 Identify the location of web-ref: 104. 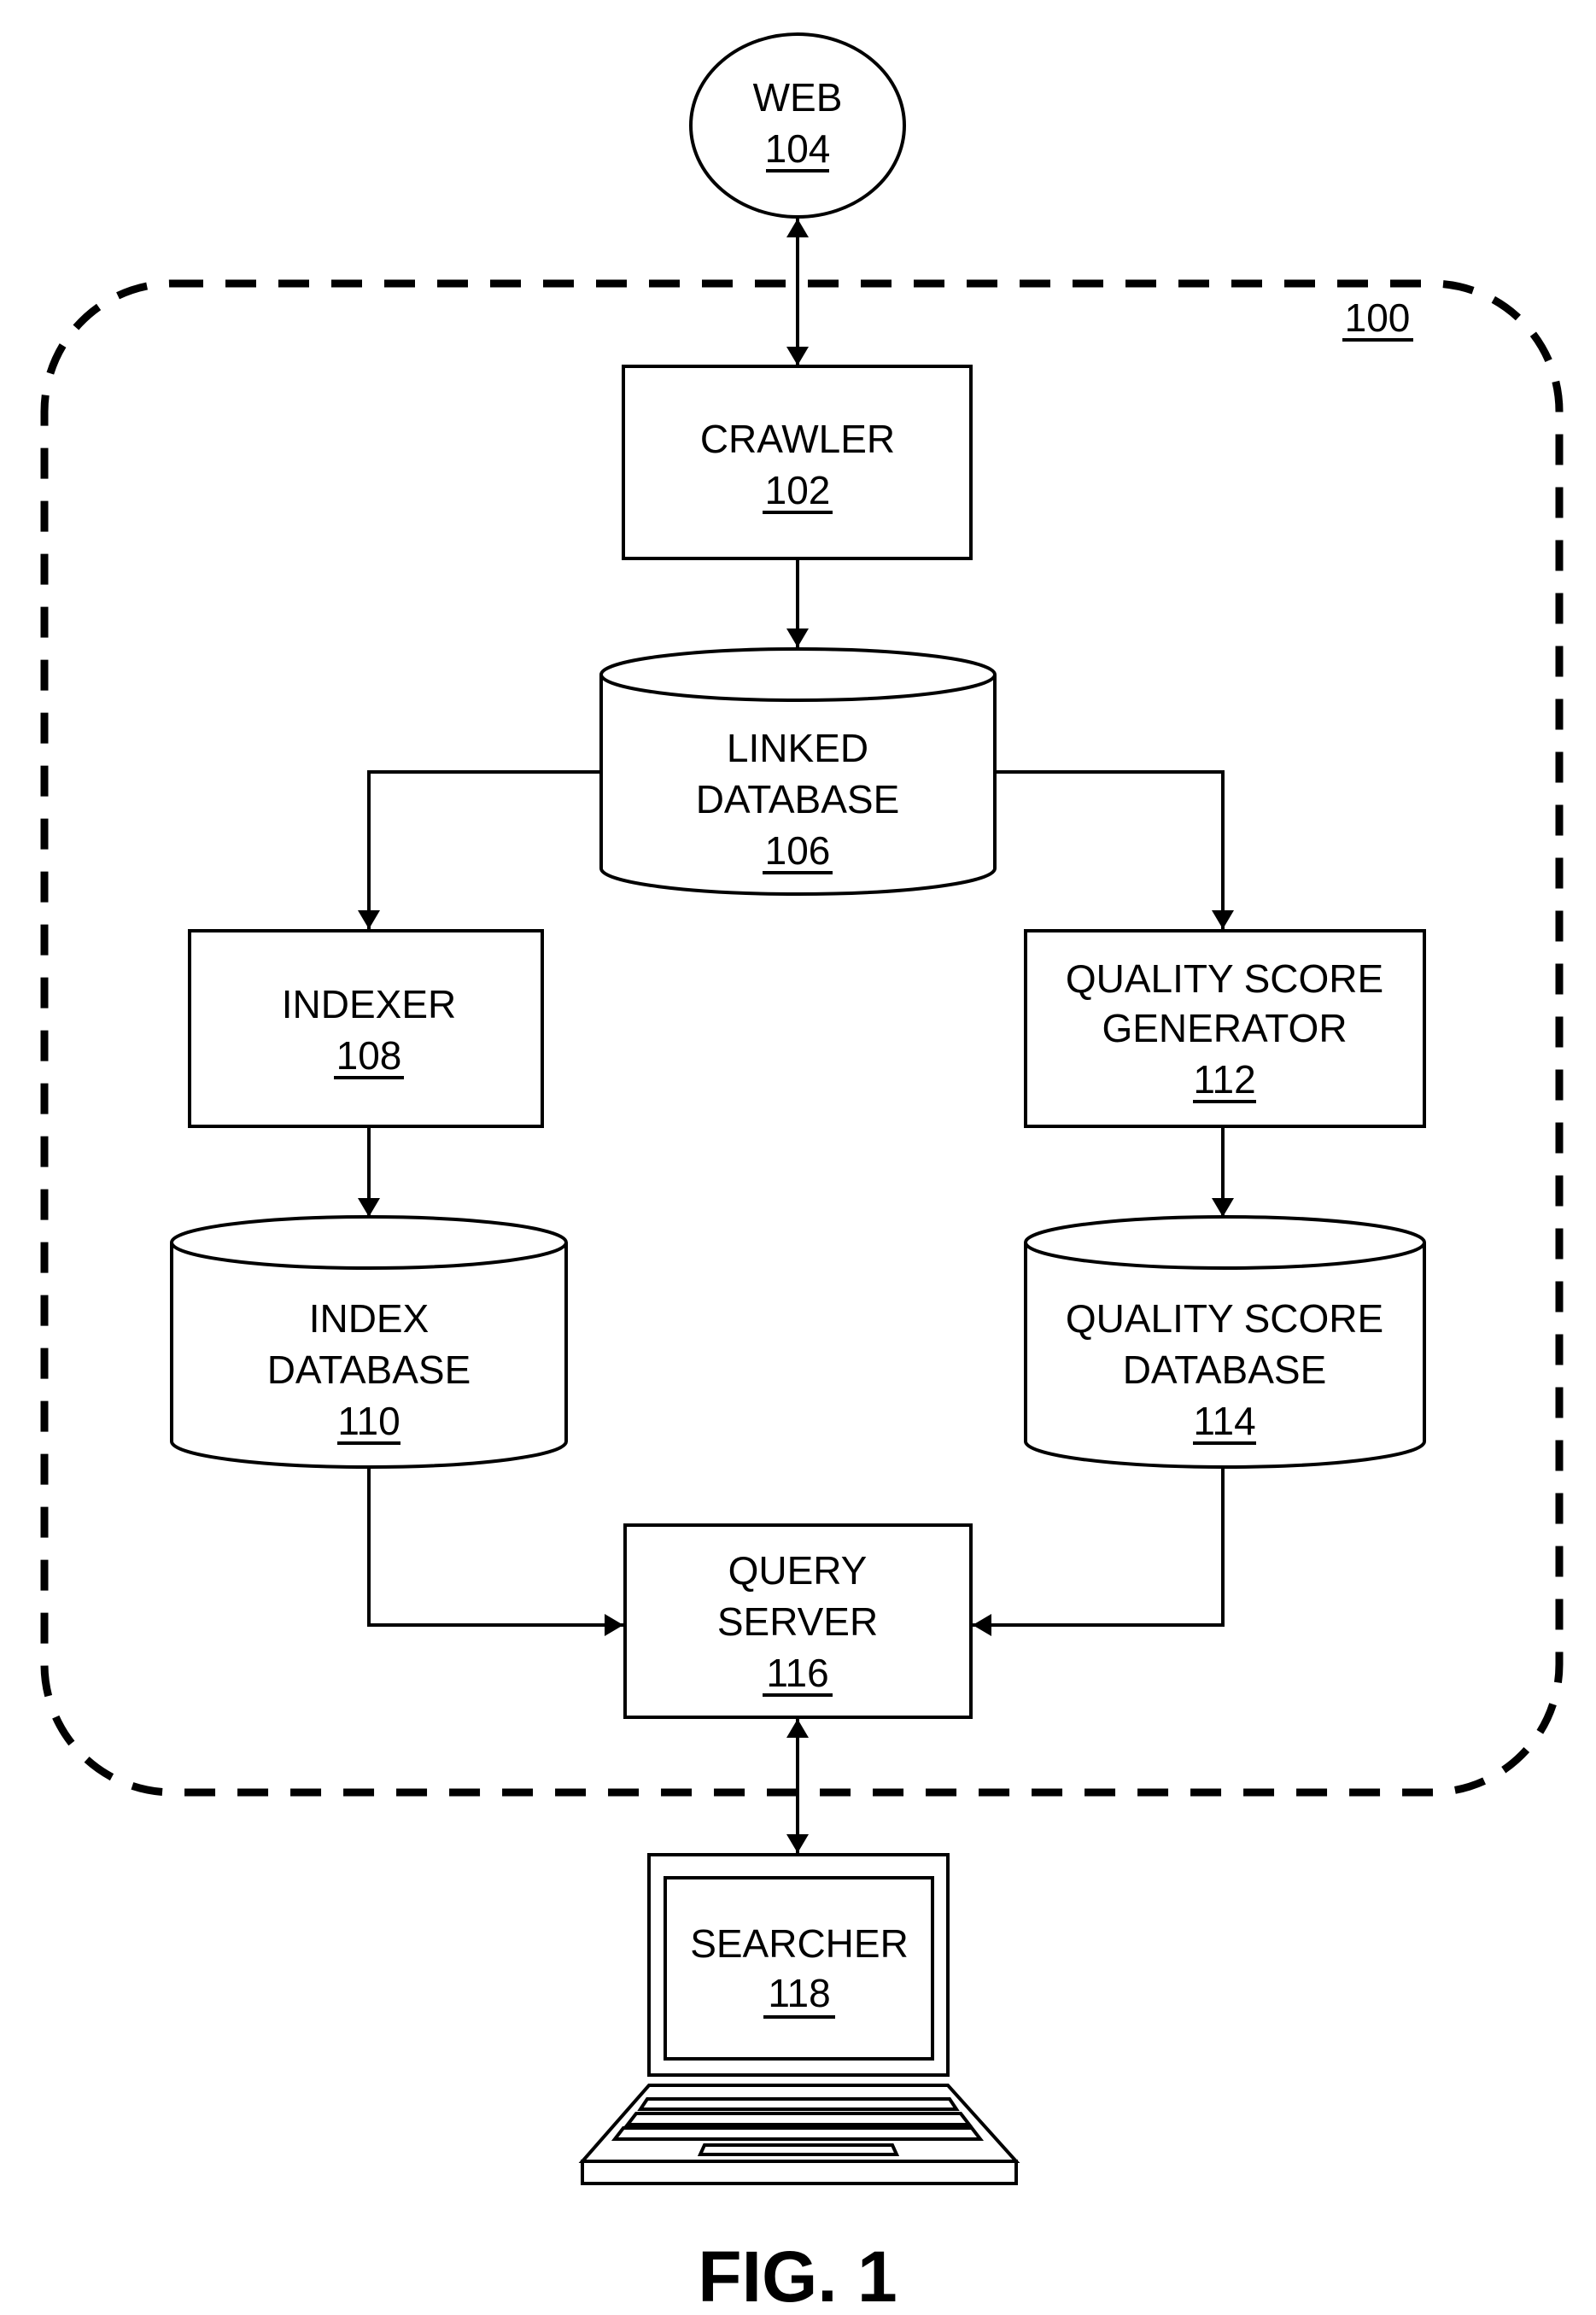
(798, 148).